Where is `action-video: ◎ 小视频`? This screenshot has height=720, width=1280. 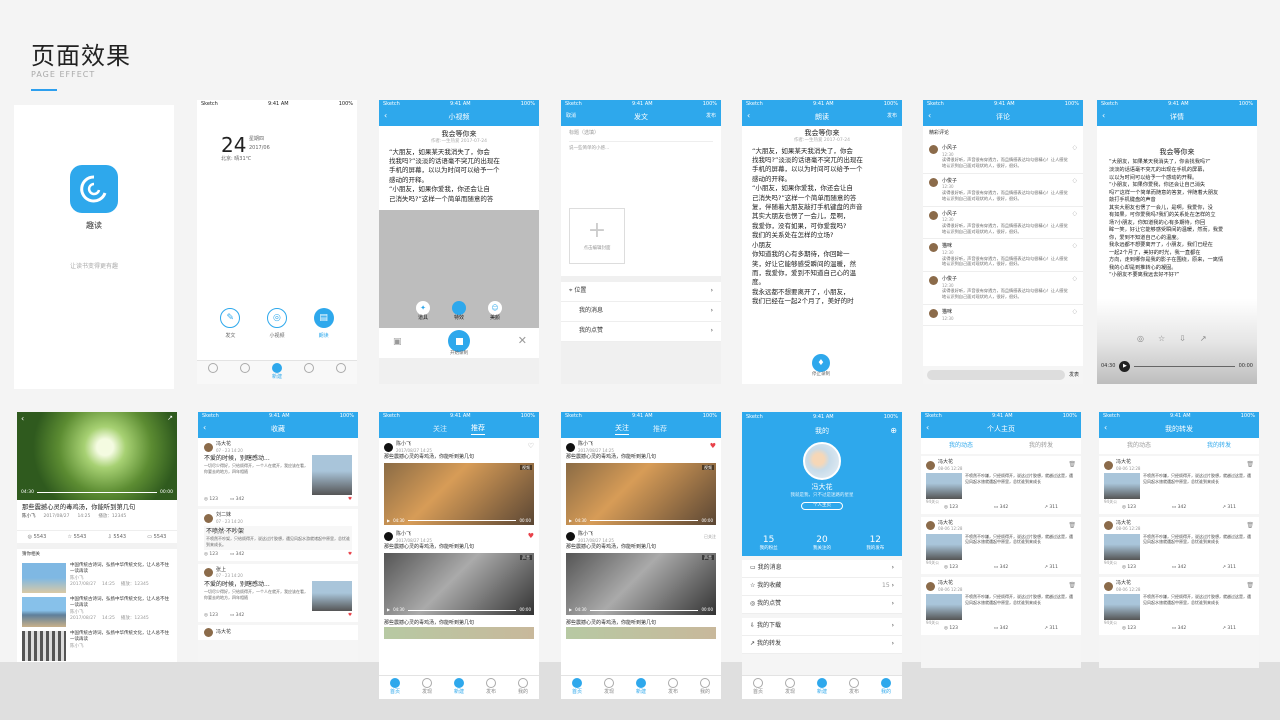 action-video: ◎ 小视频 is located at coordinates (276, 324).